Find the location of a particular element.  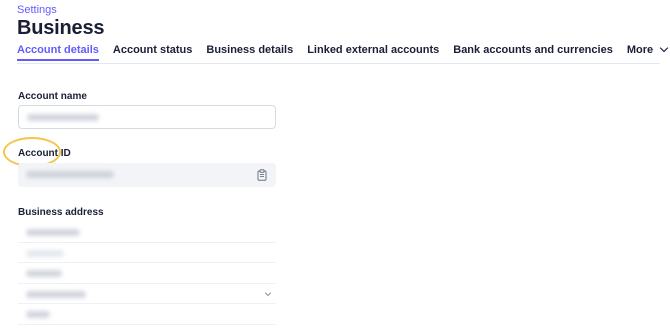

state-select is located at coordinates (147, 294).